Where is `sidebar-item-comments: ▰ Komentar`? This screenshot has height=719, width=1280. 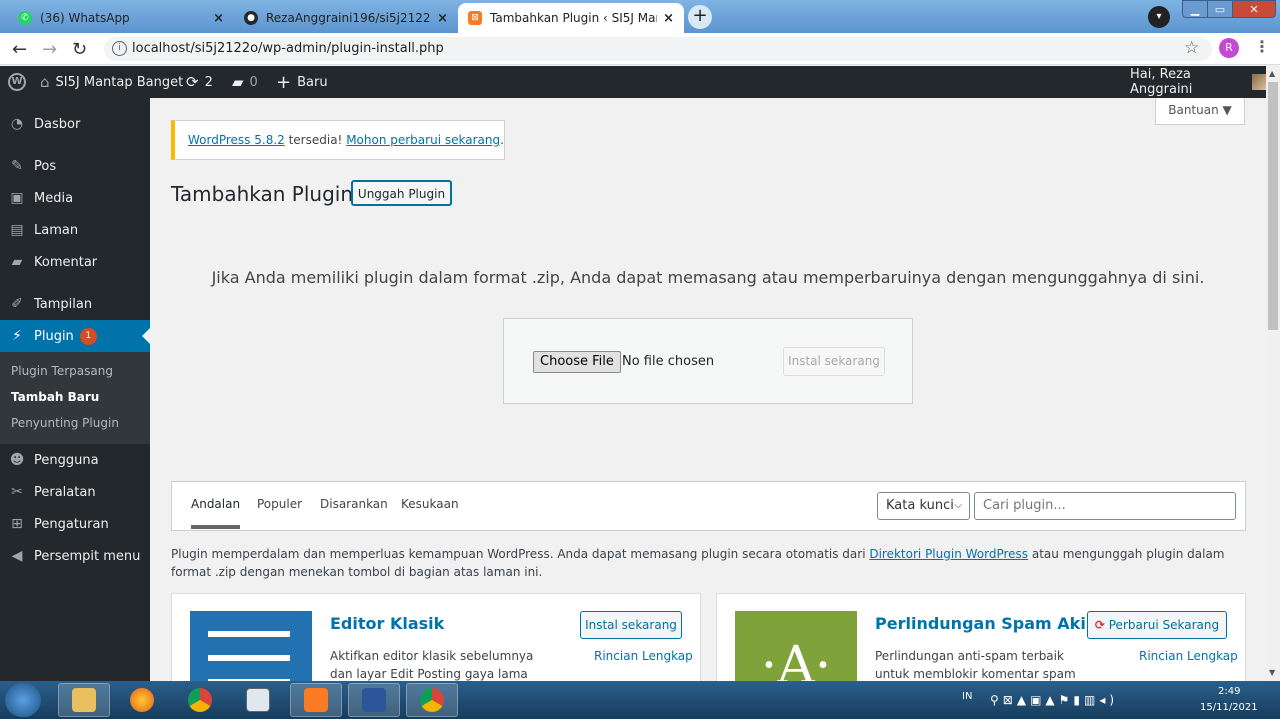
sidebar-item-comments: ▰ Komentar is located at coordinates (75, 262).